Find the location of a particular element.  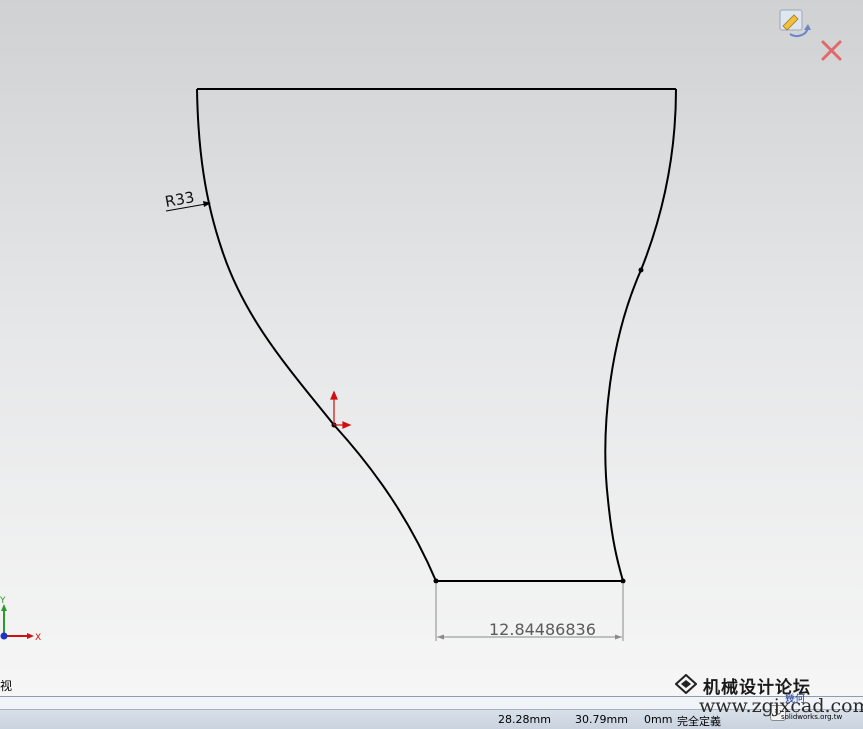

cursor-x-coordinate: 28.28mm is located at coordinates (524, 719).